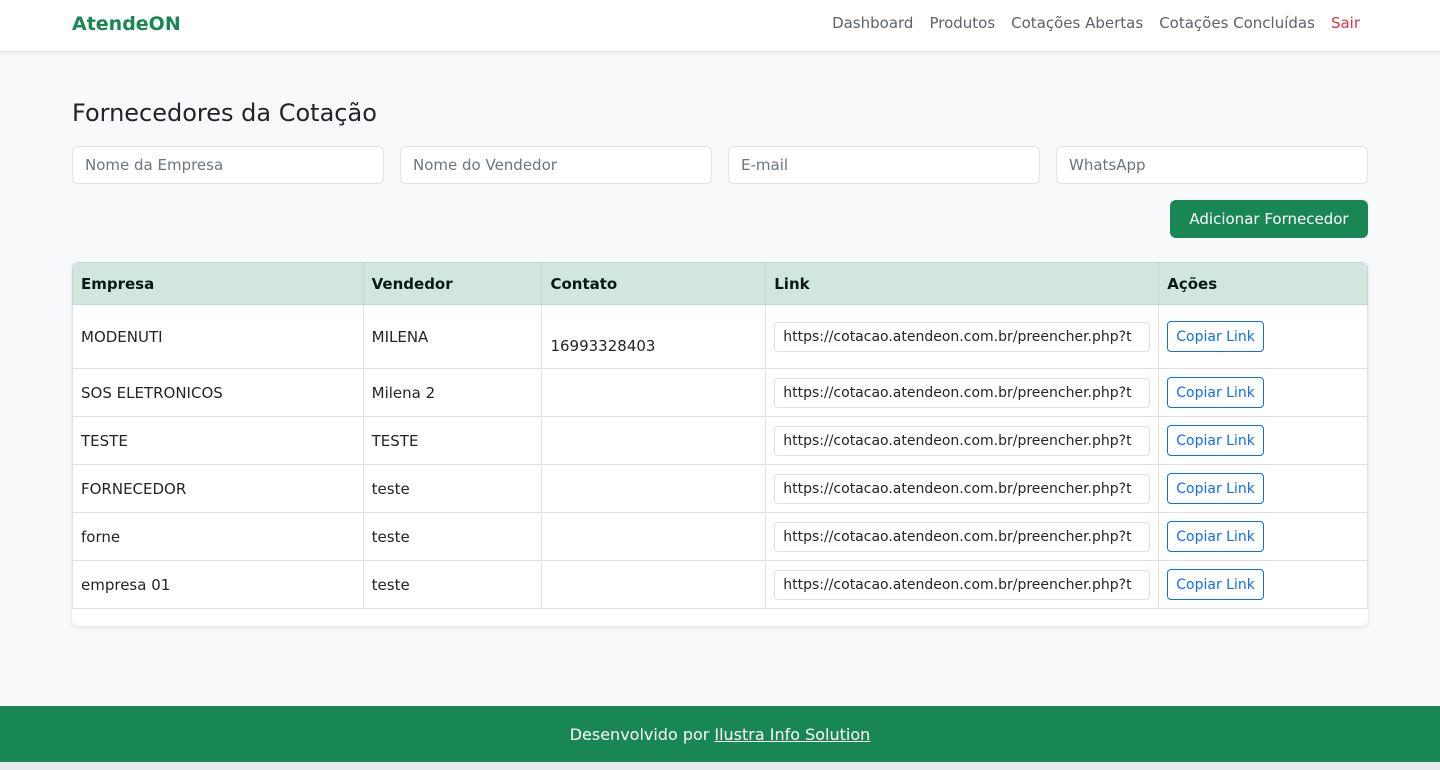  Describe the element at coordinates (884, 165) in the screenshot. I see `email-input` at that location.